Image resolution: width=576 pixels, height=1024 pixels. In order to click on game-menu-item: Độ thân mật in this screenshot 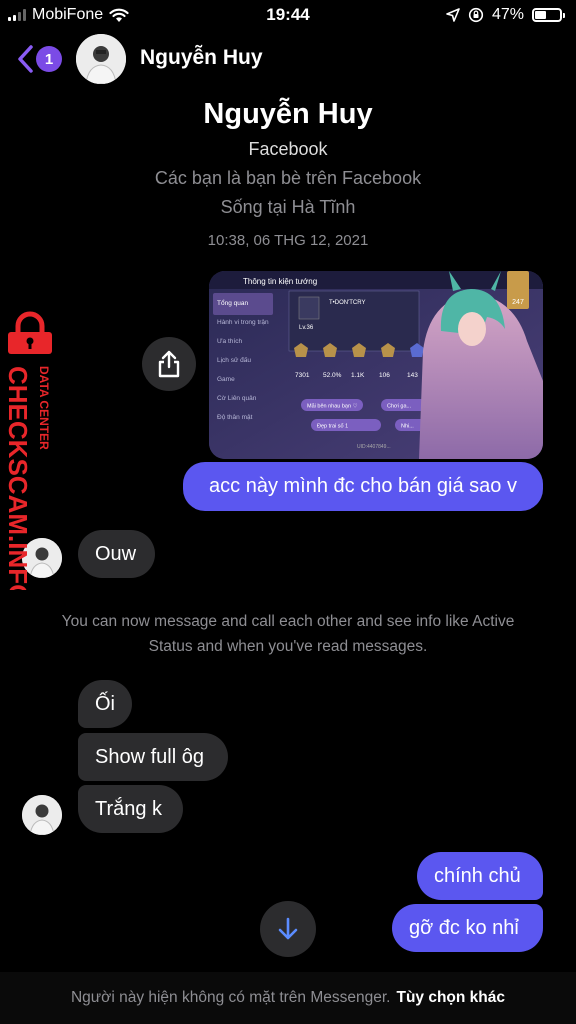, I will do `click(235, 417)`.